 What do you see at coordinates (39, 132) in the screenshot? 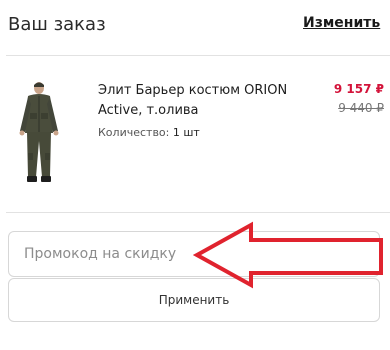
I see `product-image` at bounding box center [39, 132].